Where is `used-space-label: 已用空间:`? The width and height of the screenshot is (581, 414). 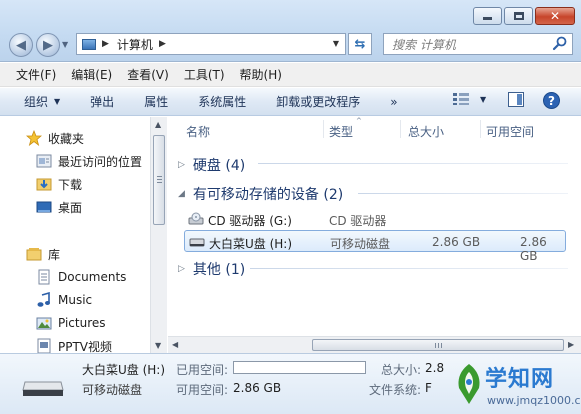 used-space-label: 已用空间: is located at coordinates (202, 370).